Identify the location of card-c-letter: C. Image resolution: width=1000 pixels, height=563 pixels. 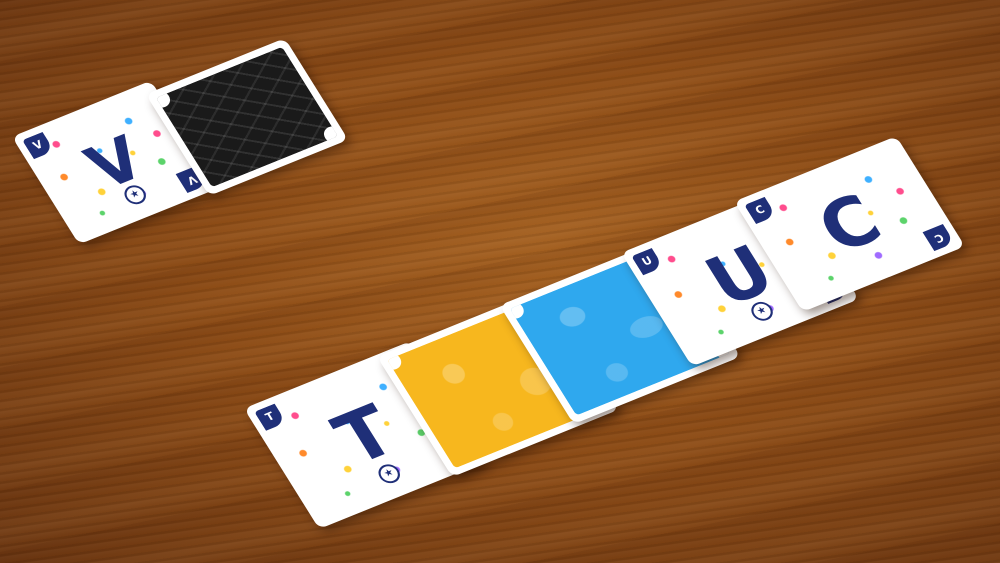
(849, 224).